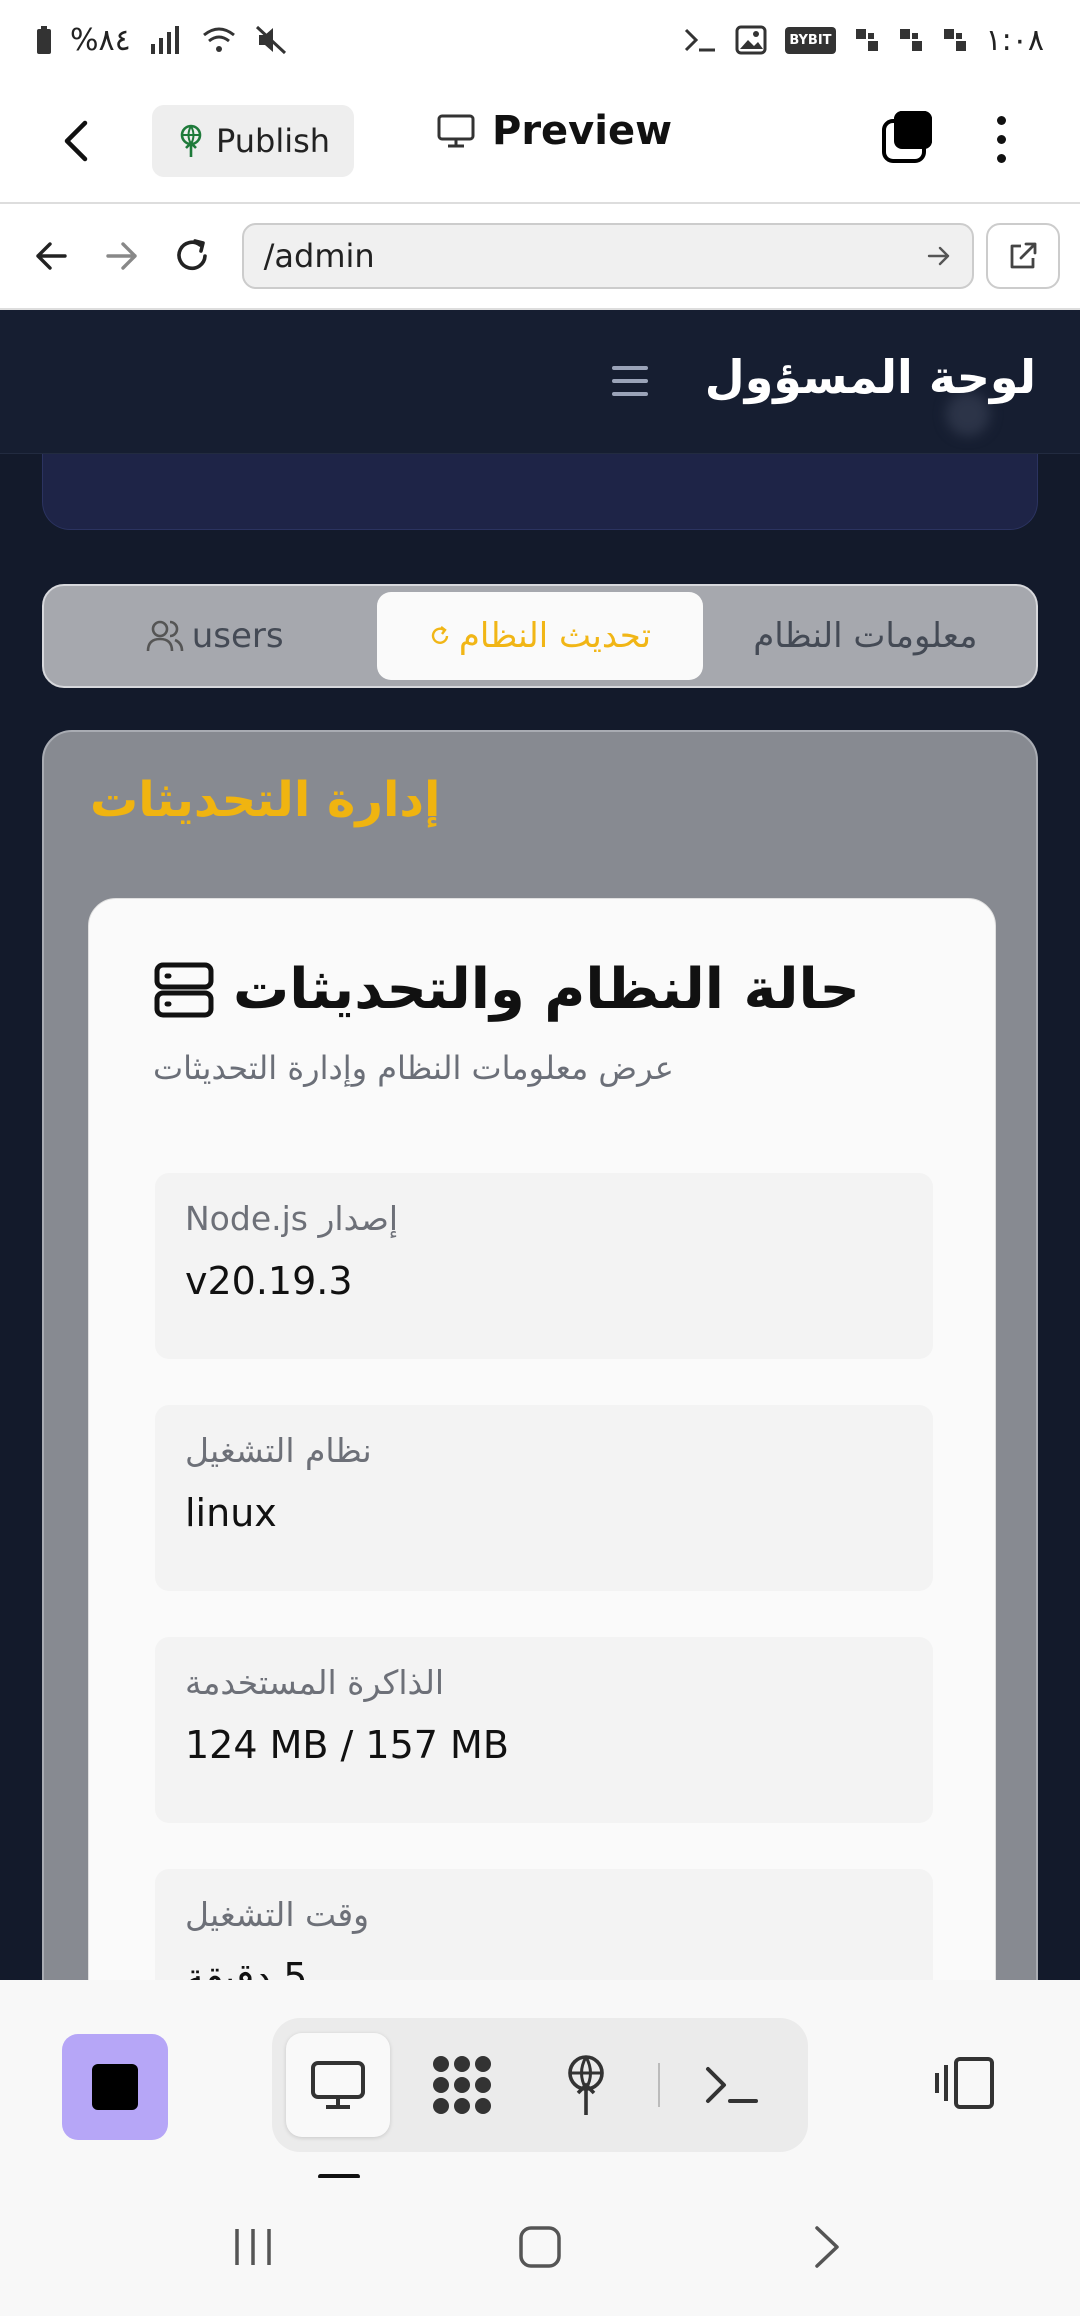 This screenshot has height=2316, width=1080. I want to click on info-value: 124 MB / 157 MB, so click(347, 1745).